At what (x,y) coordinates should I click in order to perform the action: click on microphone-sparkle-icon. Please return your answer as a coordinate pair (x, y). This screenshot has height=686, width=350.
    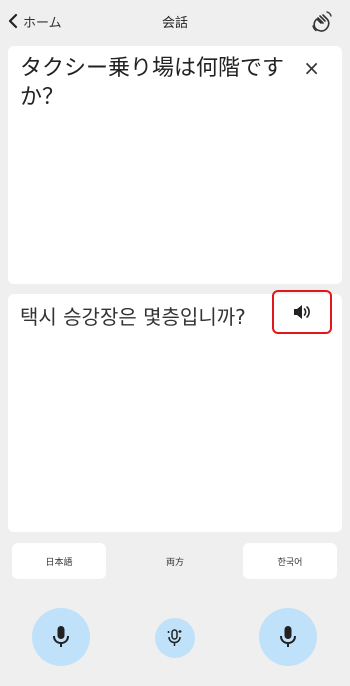
    Looking at the image, I should click on (174, 637).